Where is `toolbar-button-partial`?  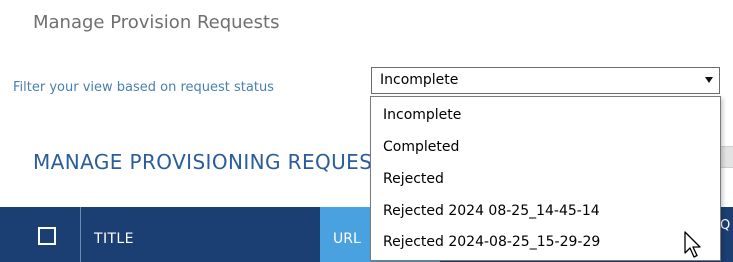
toolbar-button-partial is located at coordinates (726, 157).